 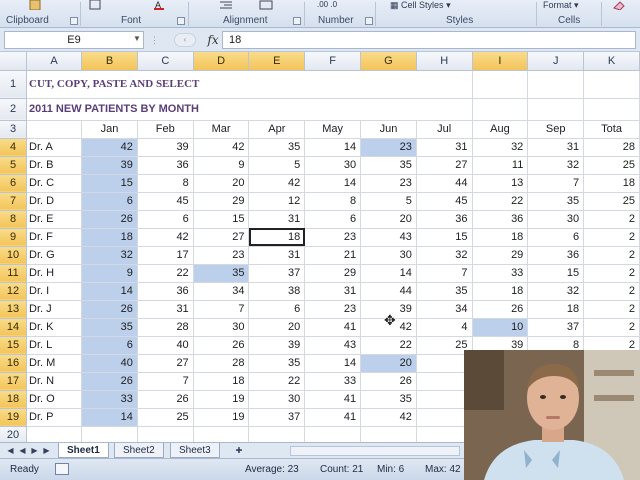 What do you see at coordinates (109, 61) in the screenshot?
I see `column-header-b: B` at bounding box center [109, 61].